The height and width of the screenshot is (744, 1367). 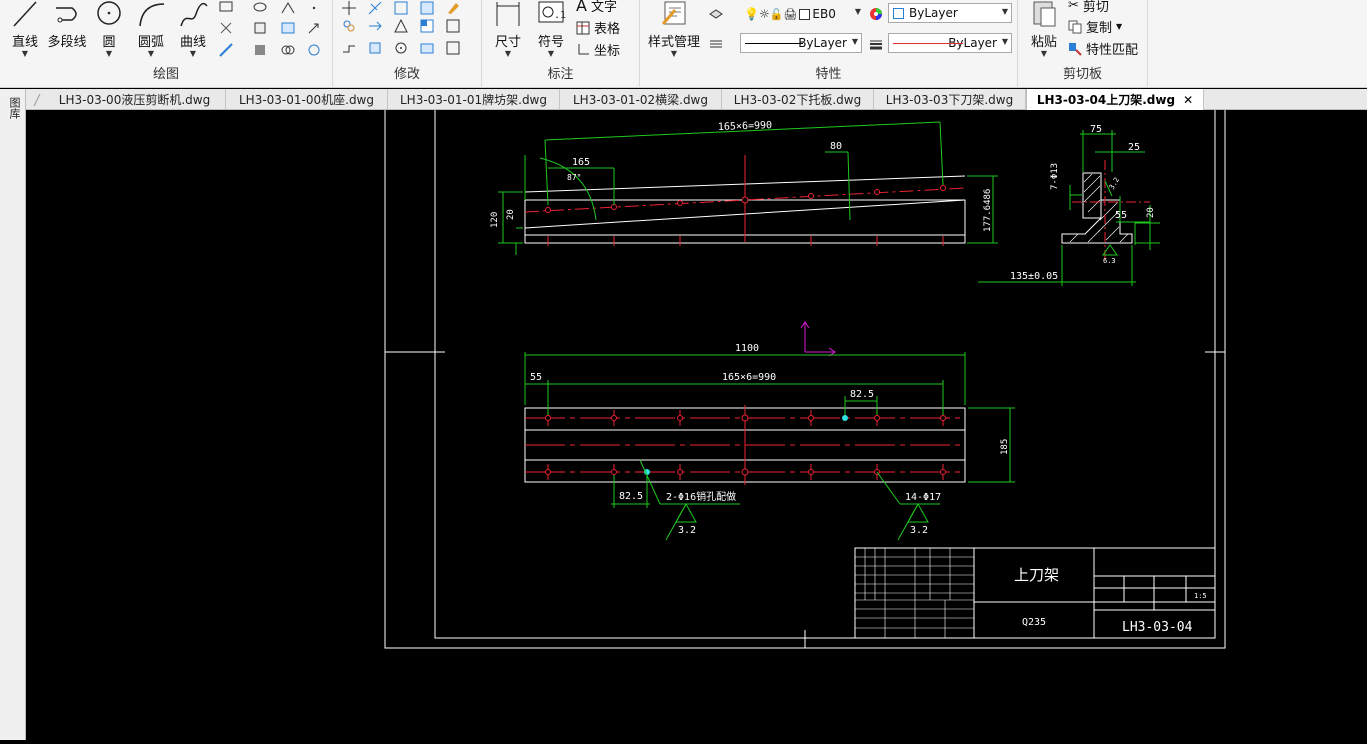 I want to click on scale-icon, so click(x=427, y=8).